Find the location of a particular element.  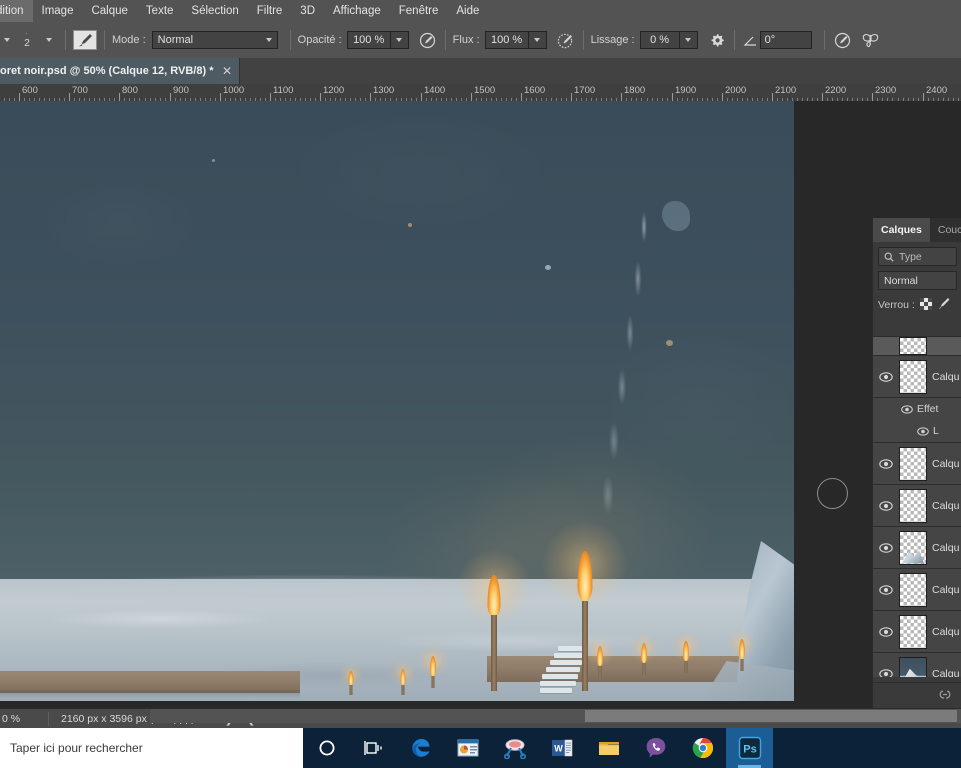

menu-edition: dition is located at coordinates (16, 11).